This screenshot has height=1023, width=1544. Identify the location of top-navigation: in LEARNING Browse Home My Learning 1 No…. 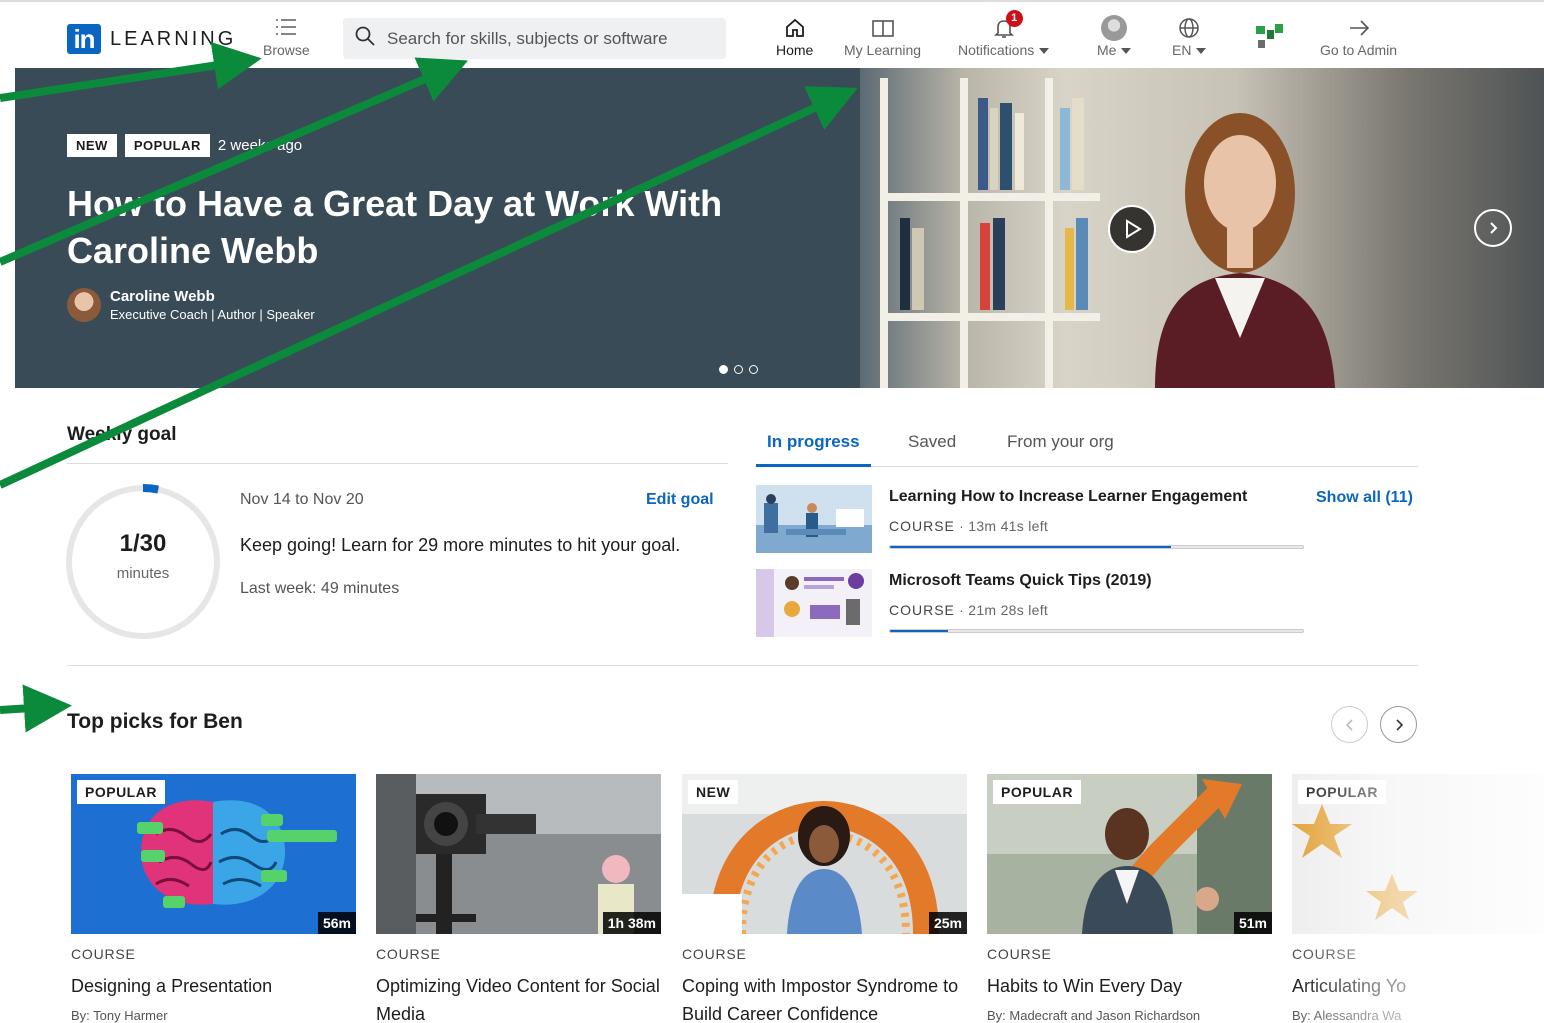
(772, 36).